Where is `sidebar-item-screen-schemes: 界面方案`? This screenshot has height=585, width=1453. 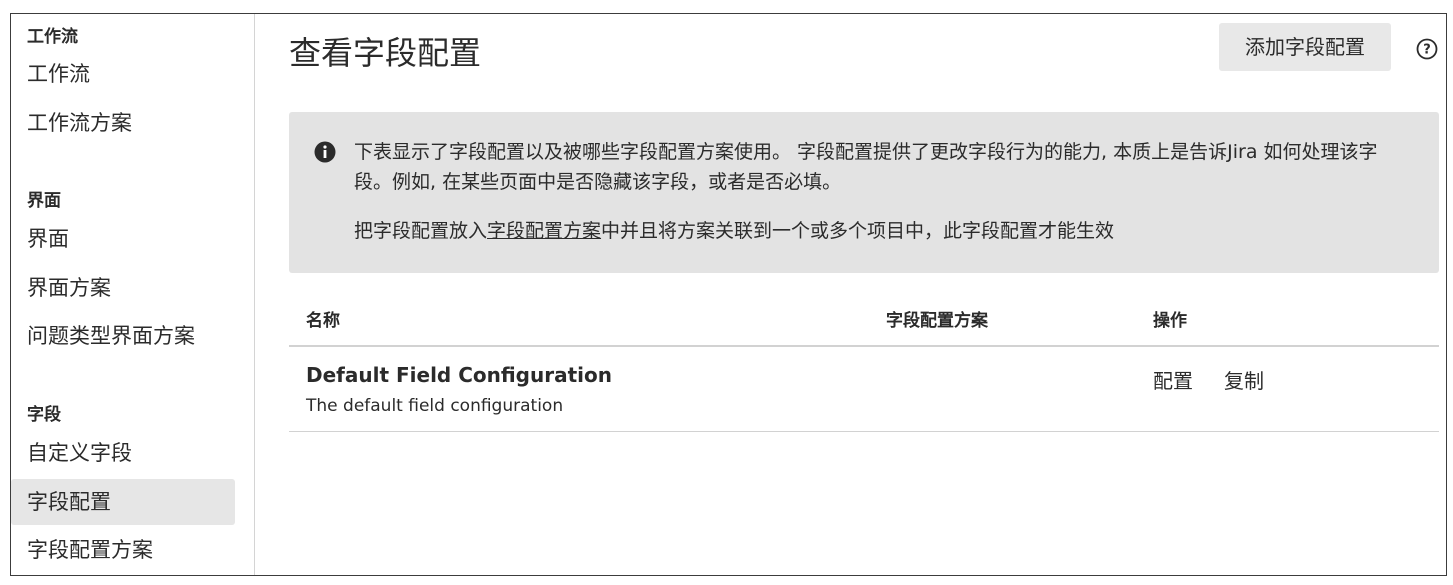
sidebar-item-screen-schemes: 界面方案 is located at coordinates (123, 288).